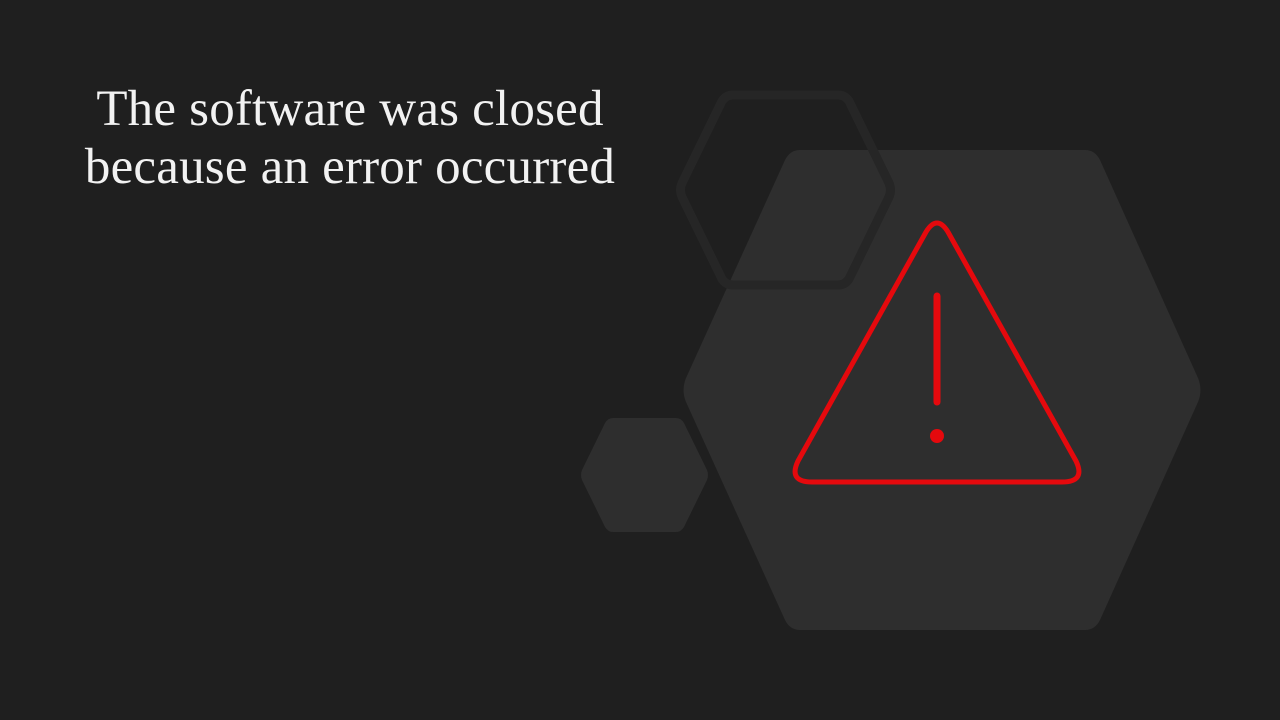  What do you see at coordinates (350, 167) in the screenshot?
I see `error-message-line-2: because an error occurred` at bounding box center [350, 167].